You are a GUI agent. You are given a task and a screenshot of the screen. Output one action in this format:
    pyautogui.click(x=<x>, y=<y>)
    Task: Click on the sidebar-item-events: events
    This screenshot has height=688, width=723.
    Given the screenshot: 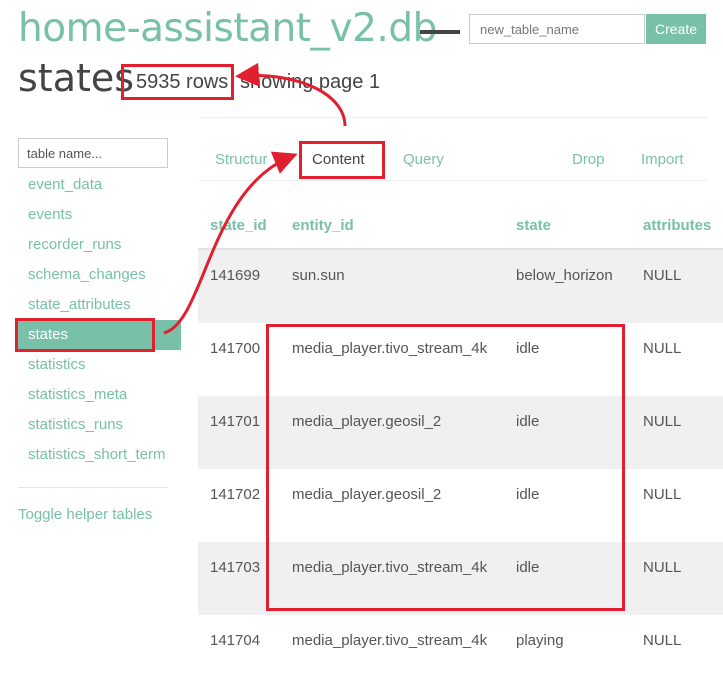 What is the action you would take?
    pyautogui.click(x=99, y=215)
    